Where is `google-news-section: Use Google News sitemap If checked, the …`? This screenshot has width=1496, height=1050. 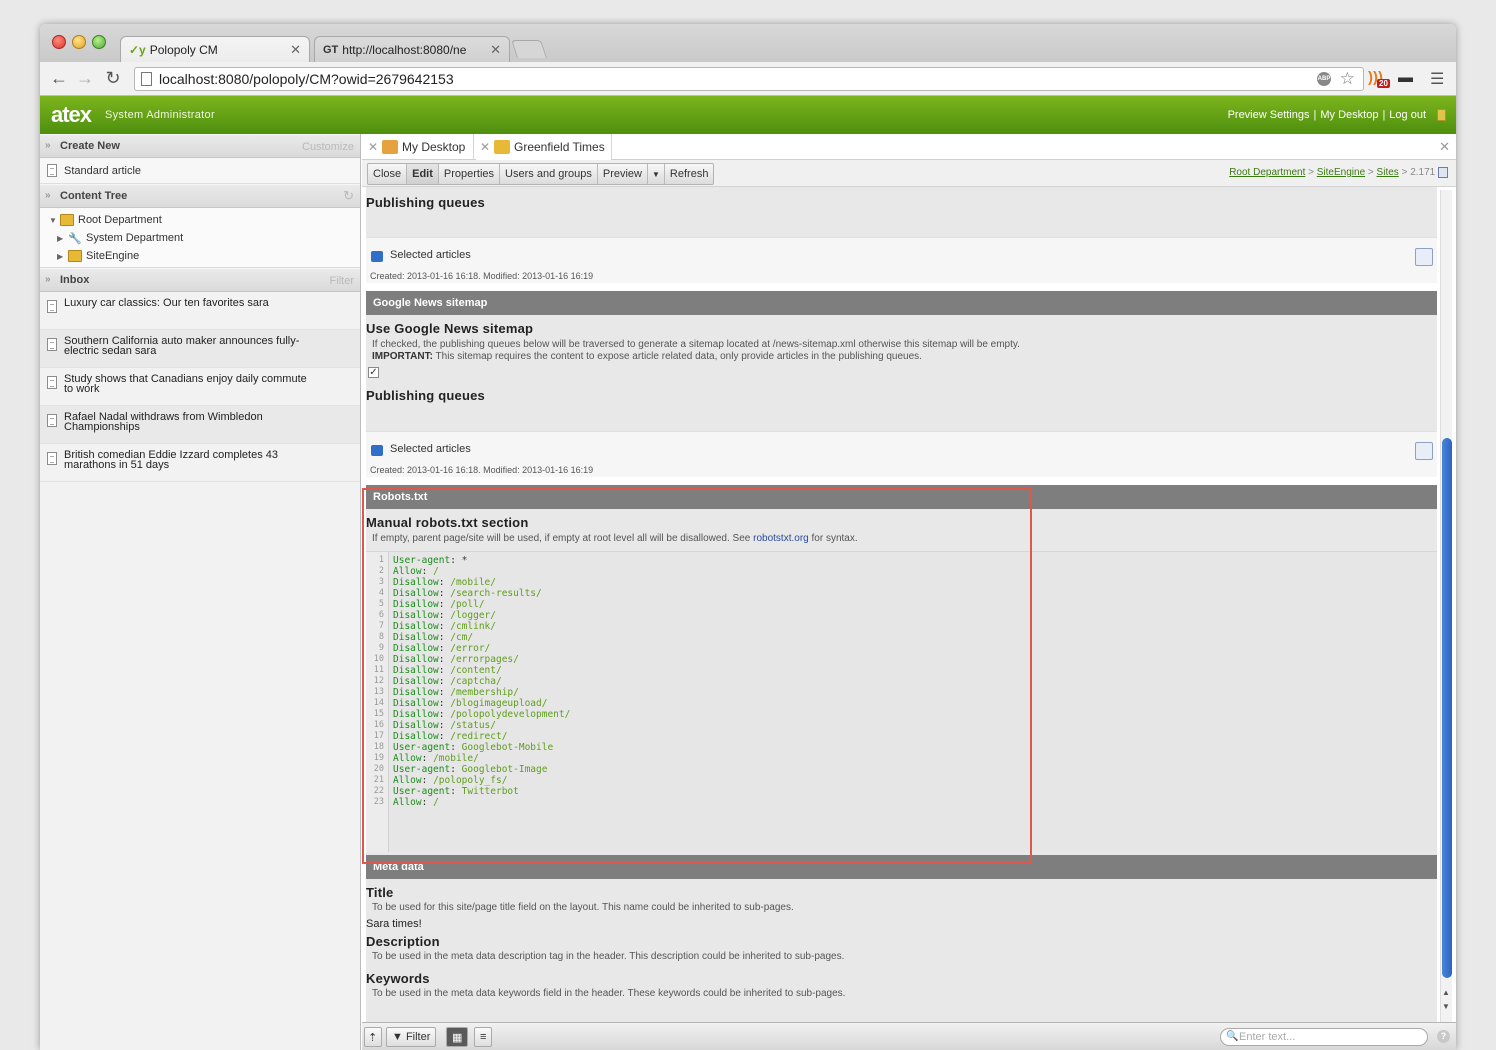
google-news-section: Use Google News sitemap If checked, the … is located at coordinates (901, 373).